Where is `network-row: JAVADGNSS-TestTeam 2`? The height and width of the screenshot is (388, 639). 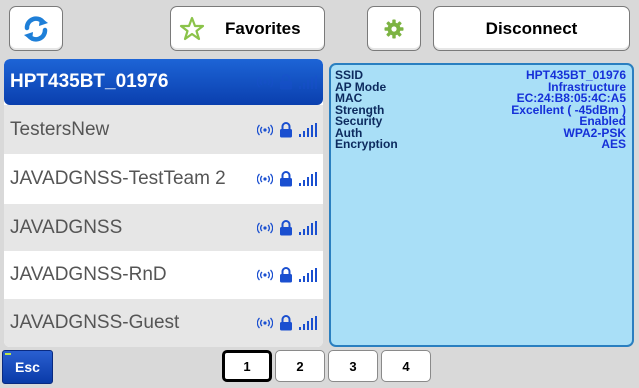 network-row: JAVADGNSS-TestTeam 2 is located at coordinates (163, 179).